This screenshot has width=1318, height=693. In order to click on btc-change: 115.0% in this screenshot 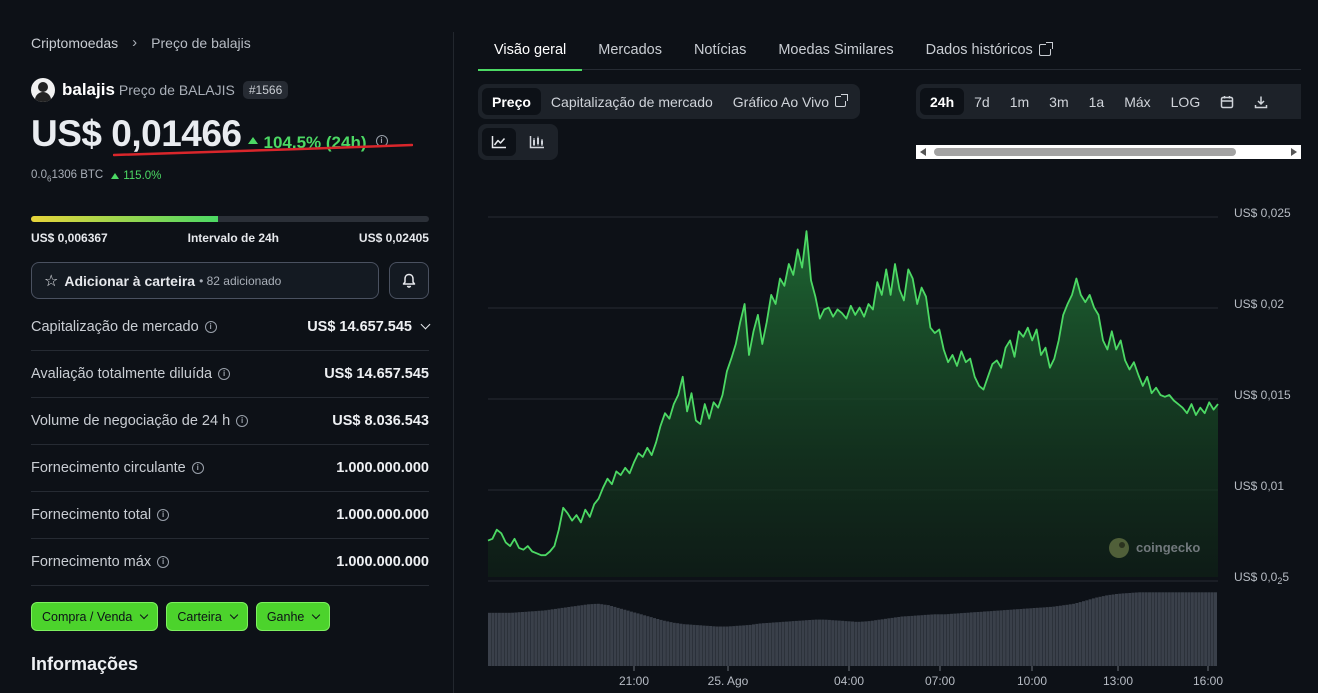, I will do `click(136, 176)`.